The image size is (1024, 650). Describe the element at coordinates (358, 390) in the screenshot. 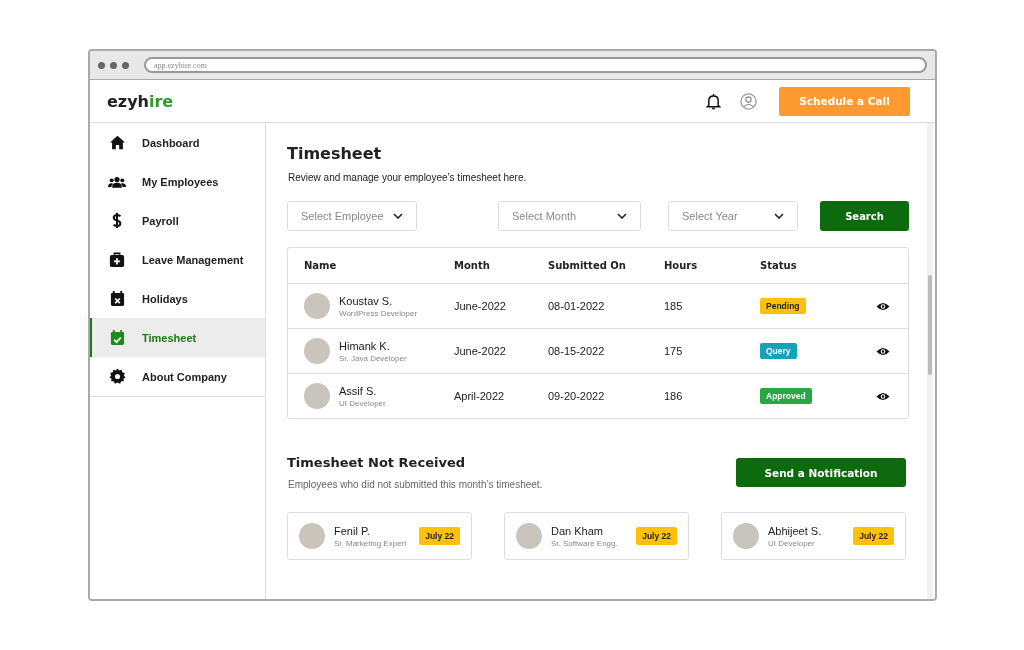

I see `employee-name: Assif S.` at that location.